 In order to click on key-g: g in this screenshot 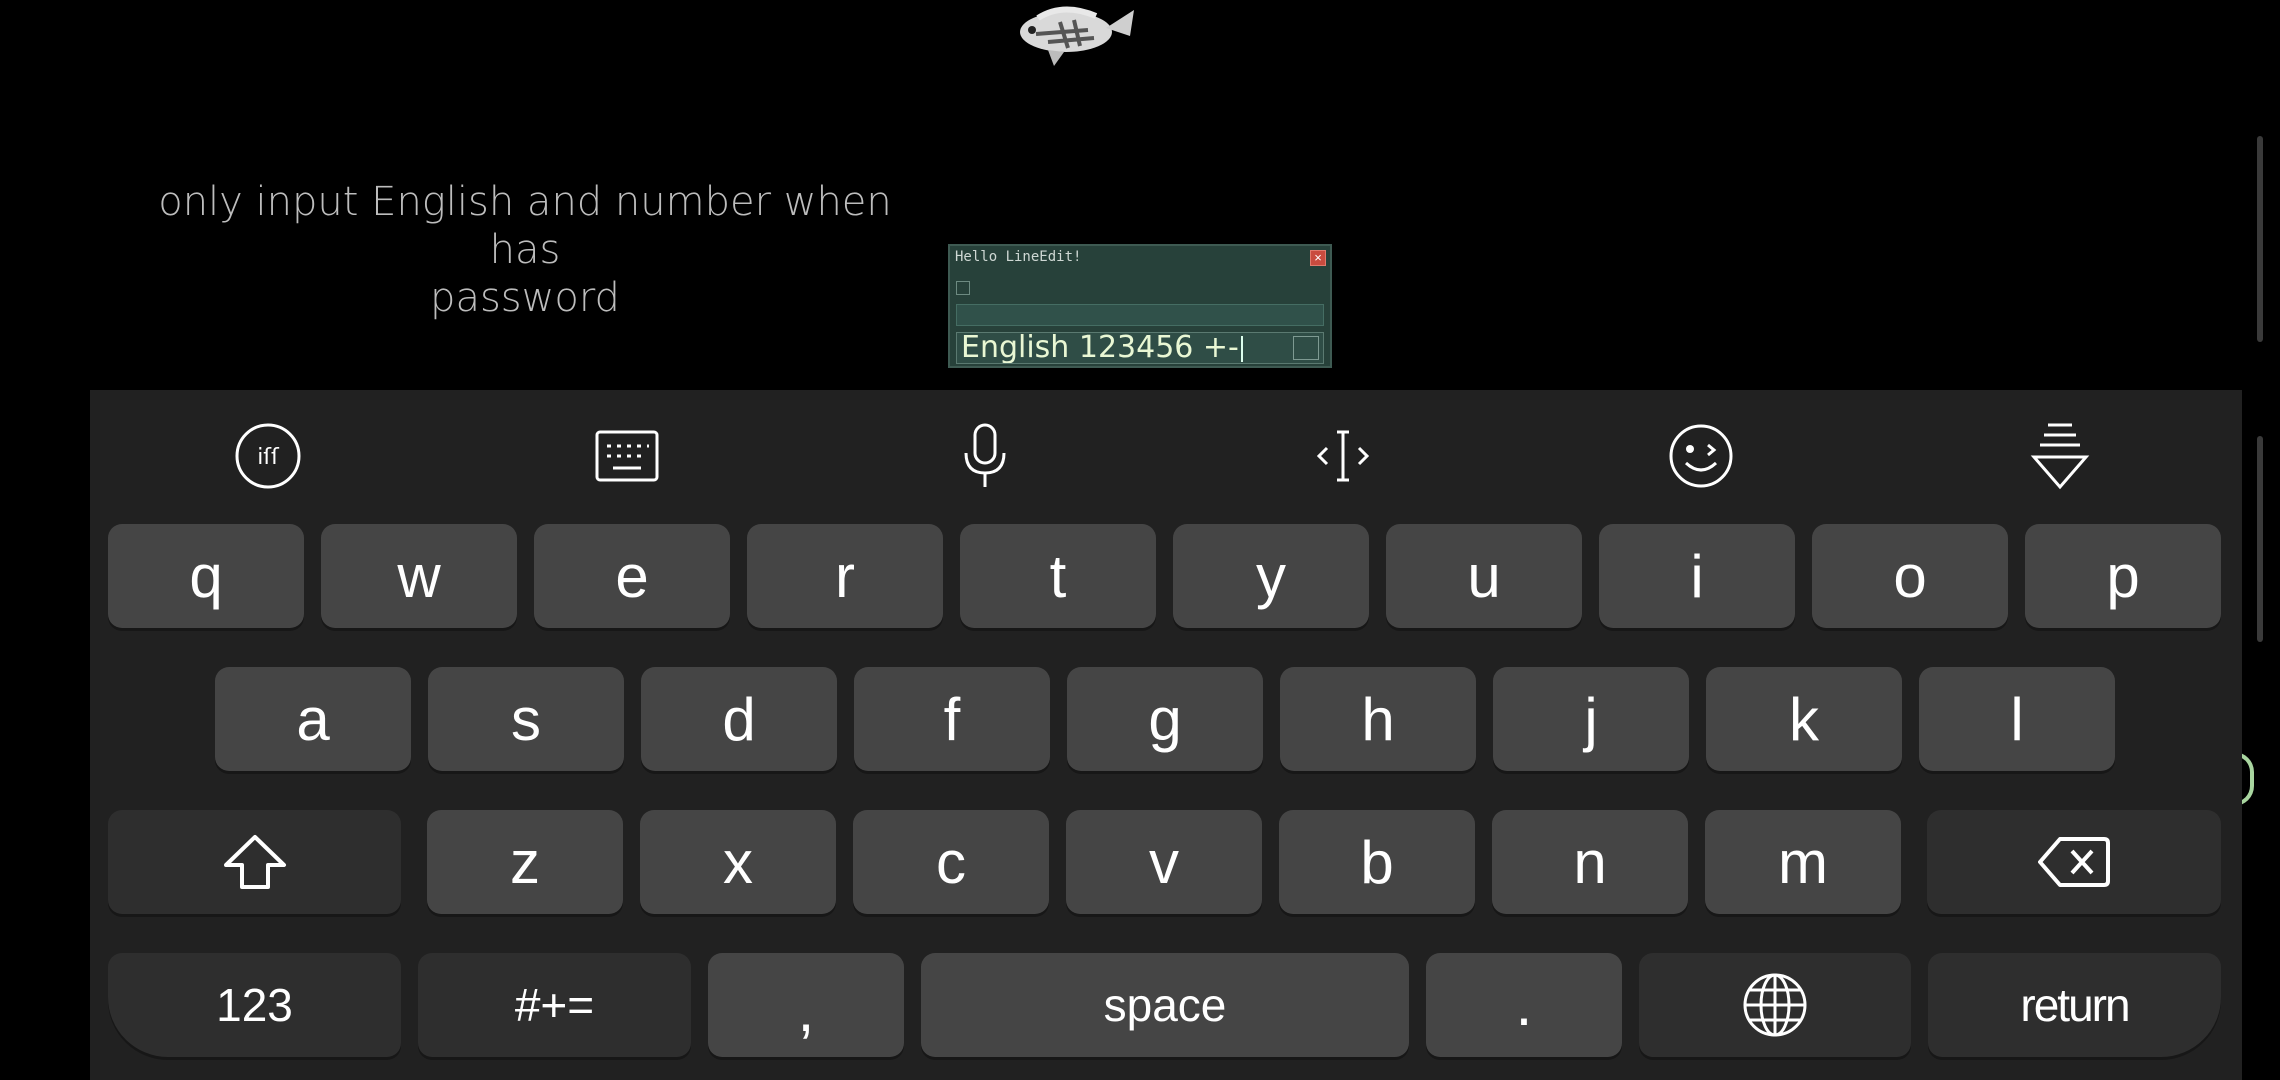, I will do `click(1165, 719)`.